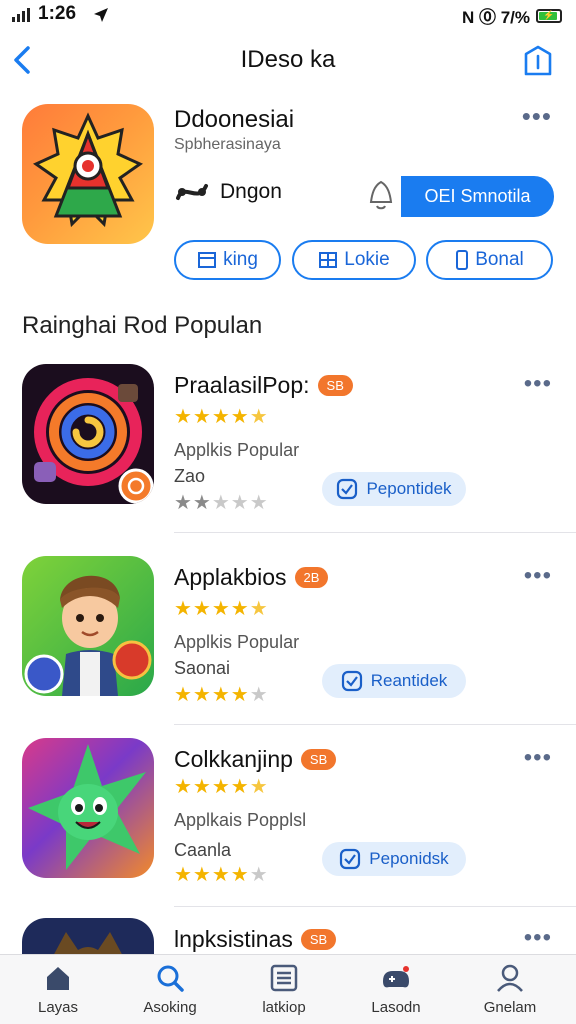  Describe the element at coordinates (284, 978) in the screenshot. I see `list-icon` at that location.